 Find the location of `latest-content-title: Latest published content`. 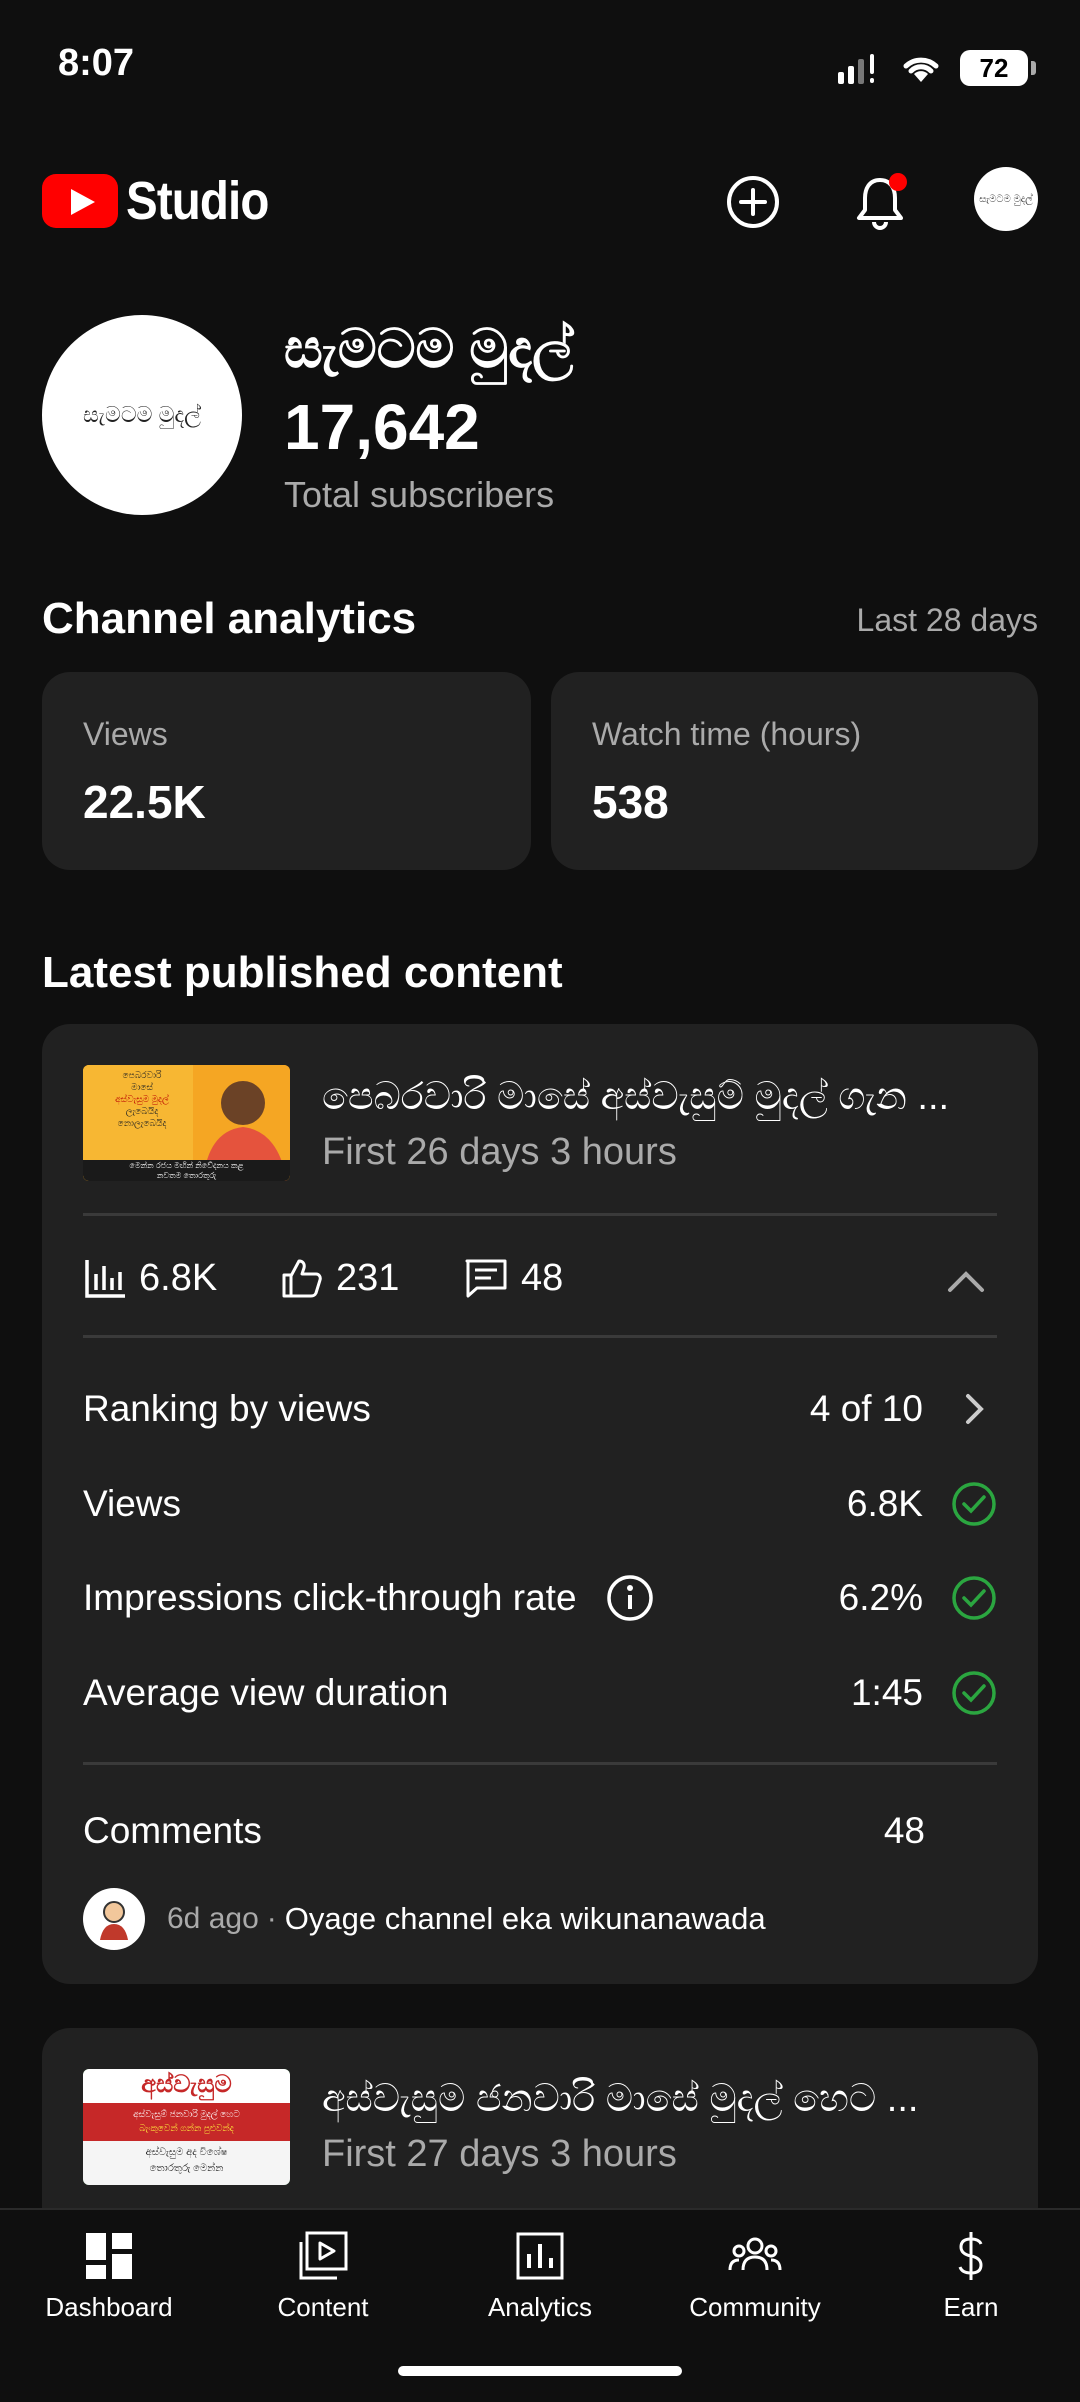

latest-content-title: Latest published content is located at coordinates (302, 972).